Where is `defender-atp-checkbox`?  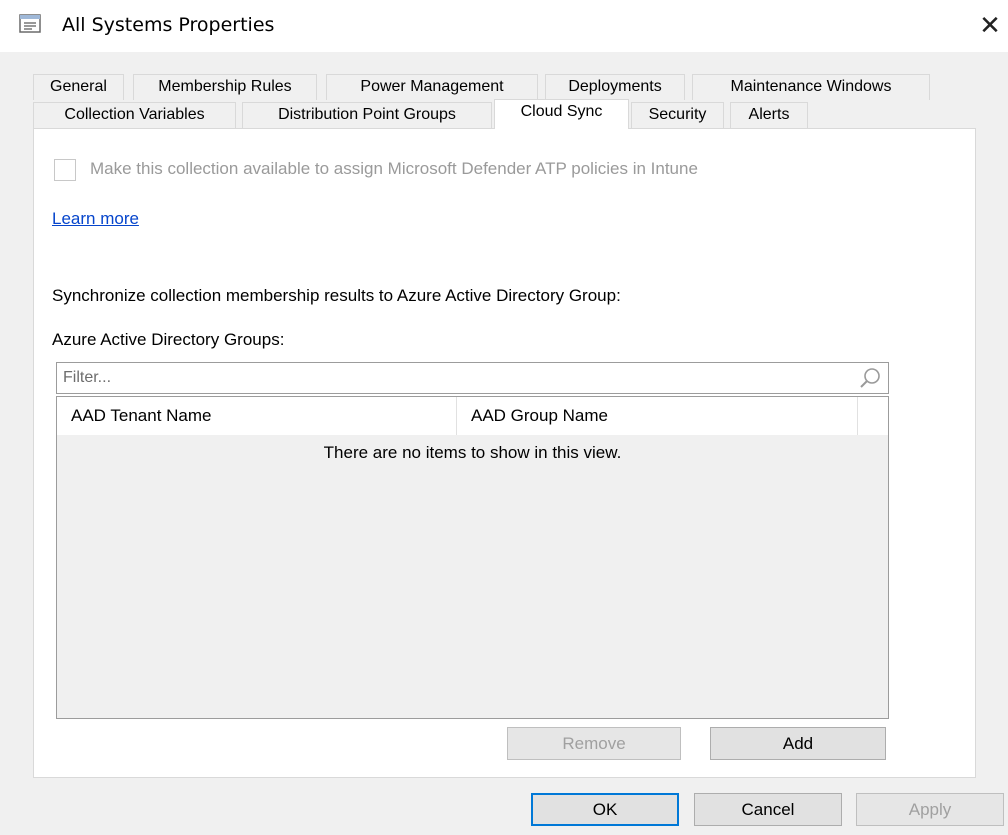 defender-atp-checkbox is located at coordinates (65, 170).